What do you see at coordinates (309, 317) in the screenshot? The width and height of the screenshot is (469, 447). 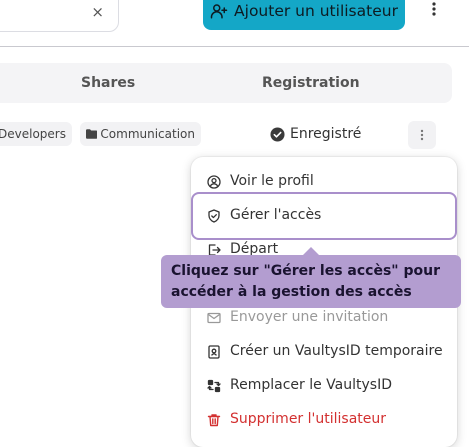 I see `menu-item-label: Envoyer une invitation` at bounding box center [309, 317].